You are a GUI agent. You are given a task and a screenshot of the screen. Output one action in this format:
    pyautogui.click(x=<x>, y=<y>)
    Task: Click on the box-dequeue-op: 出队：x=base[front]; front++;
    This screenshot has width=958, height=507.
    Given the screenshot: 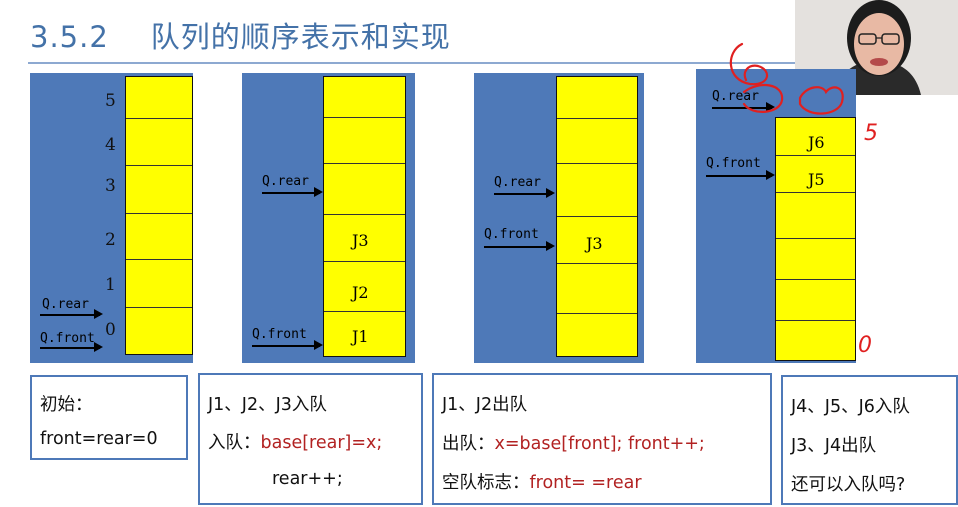 What is the action you would take?
    pyautogui.click(x=573, y=442)
    